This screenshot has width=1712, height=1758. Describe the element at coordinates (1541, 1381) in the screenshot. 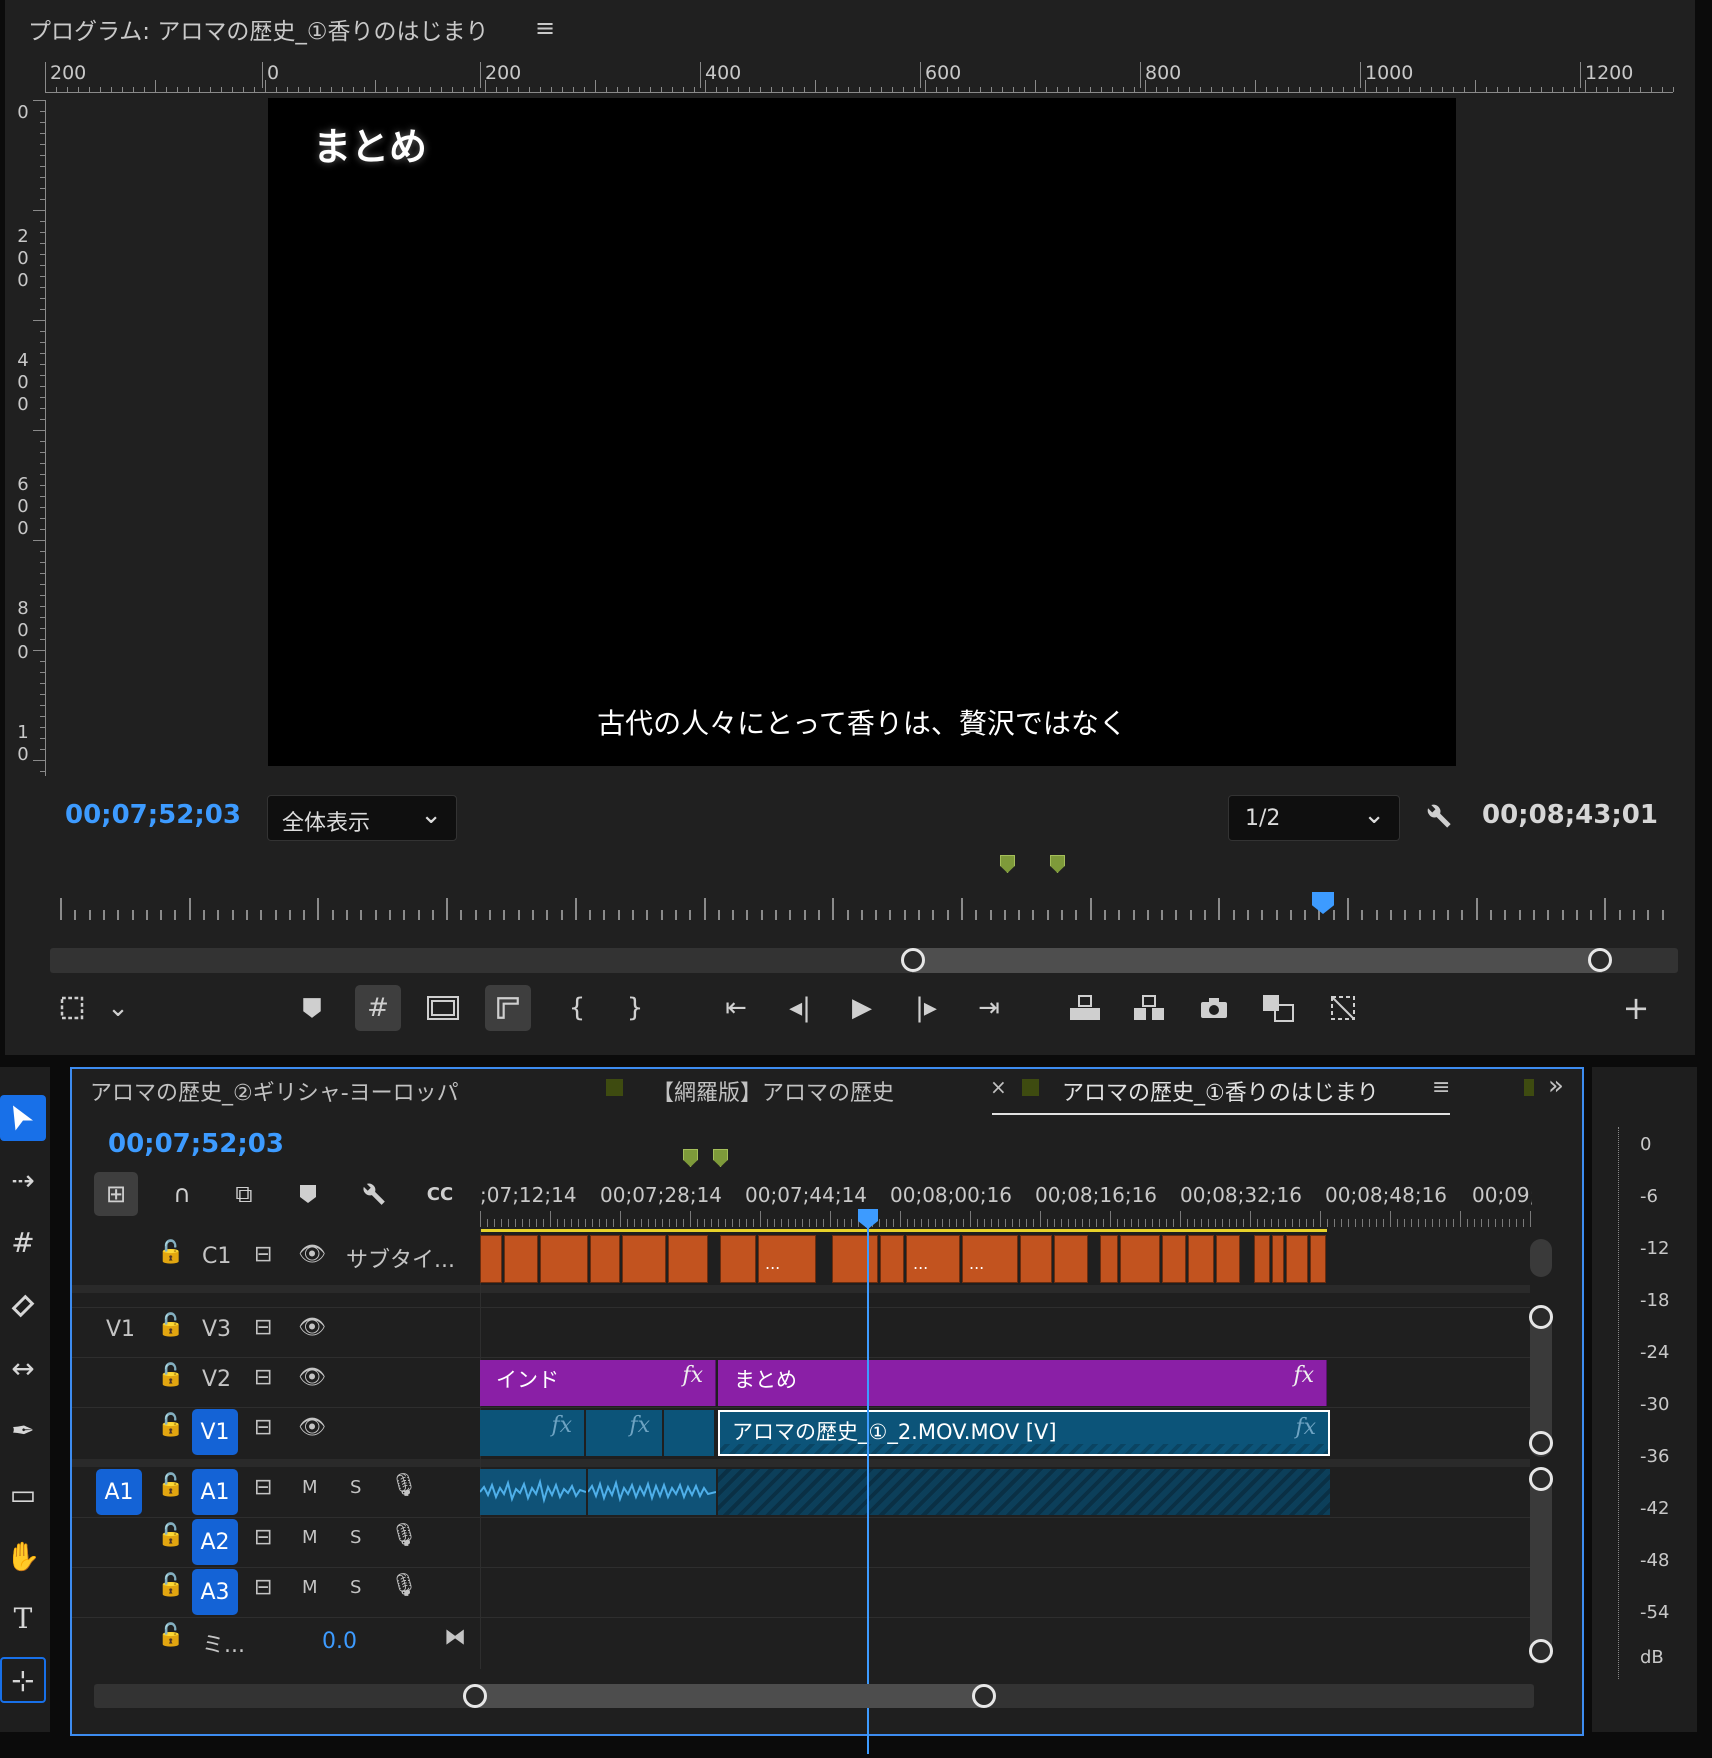

I see `video-tracks-scrollbar` at that location.